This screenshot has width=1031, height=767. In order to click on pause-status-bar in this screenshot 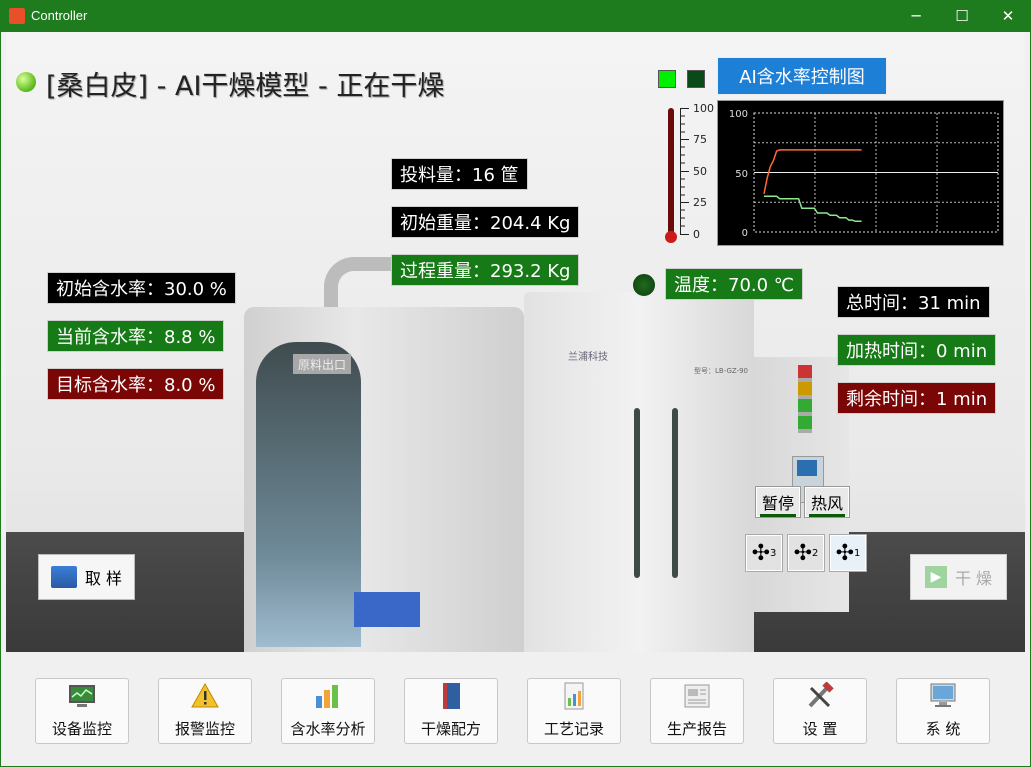, I will do `click(778, 515)`.